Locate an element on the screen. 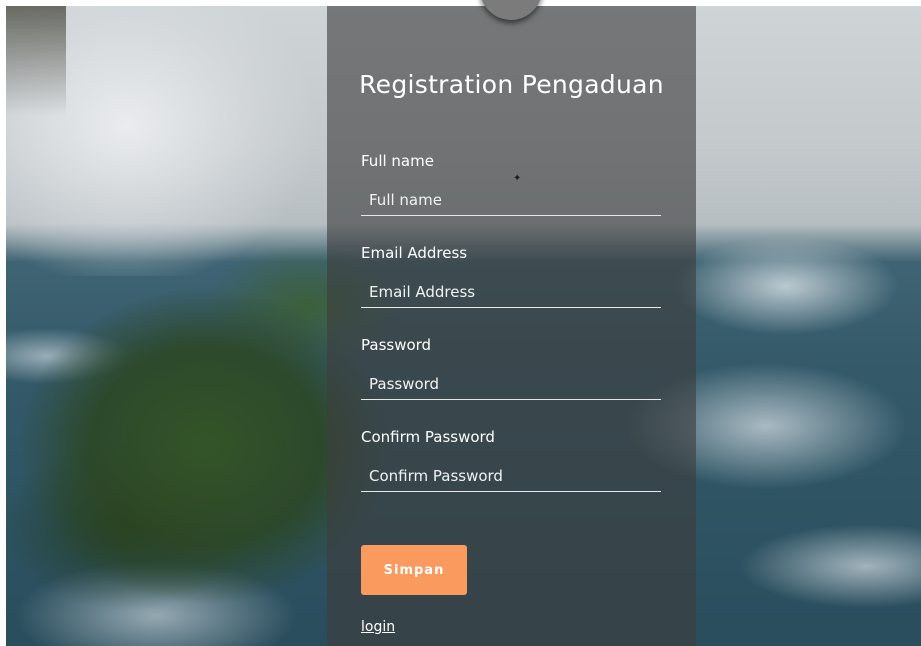 This screenshot has height=646, width=921. email-label: Email Address is located at coordinates (414, 253).